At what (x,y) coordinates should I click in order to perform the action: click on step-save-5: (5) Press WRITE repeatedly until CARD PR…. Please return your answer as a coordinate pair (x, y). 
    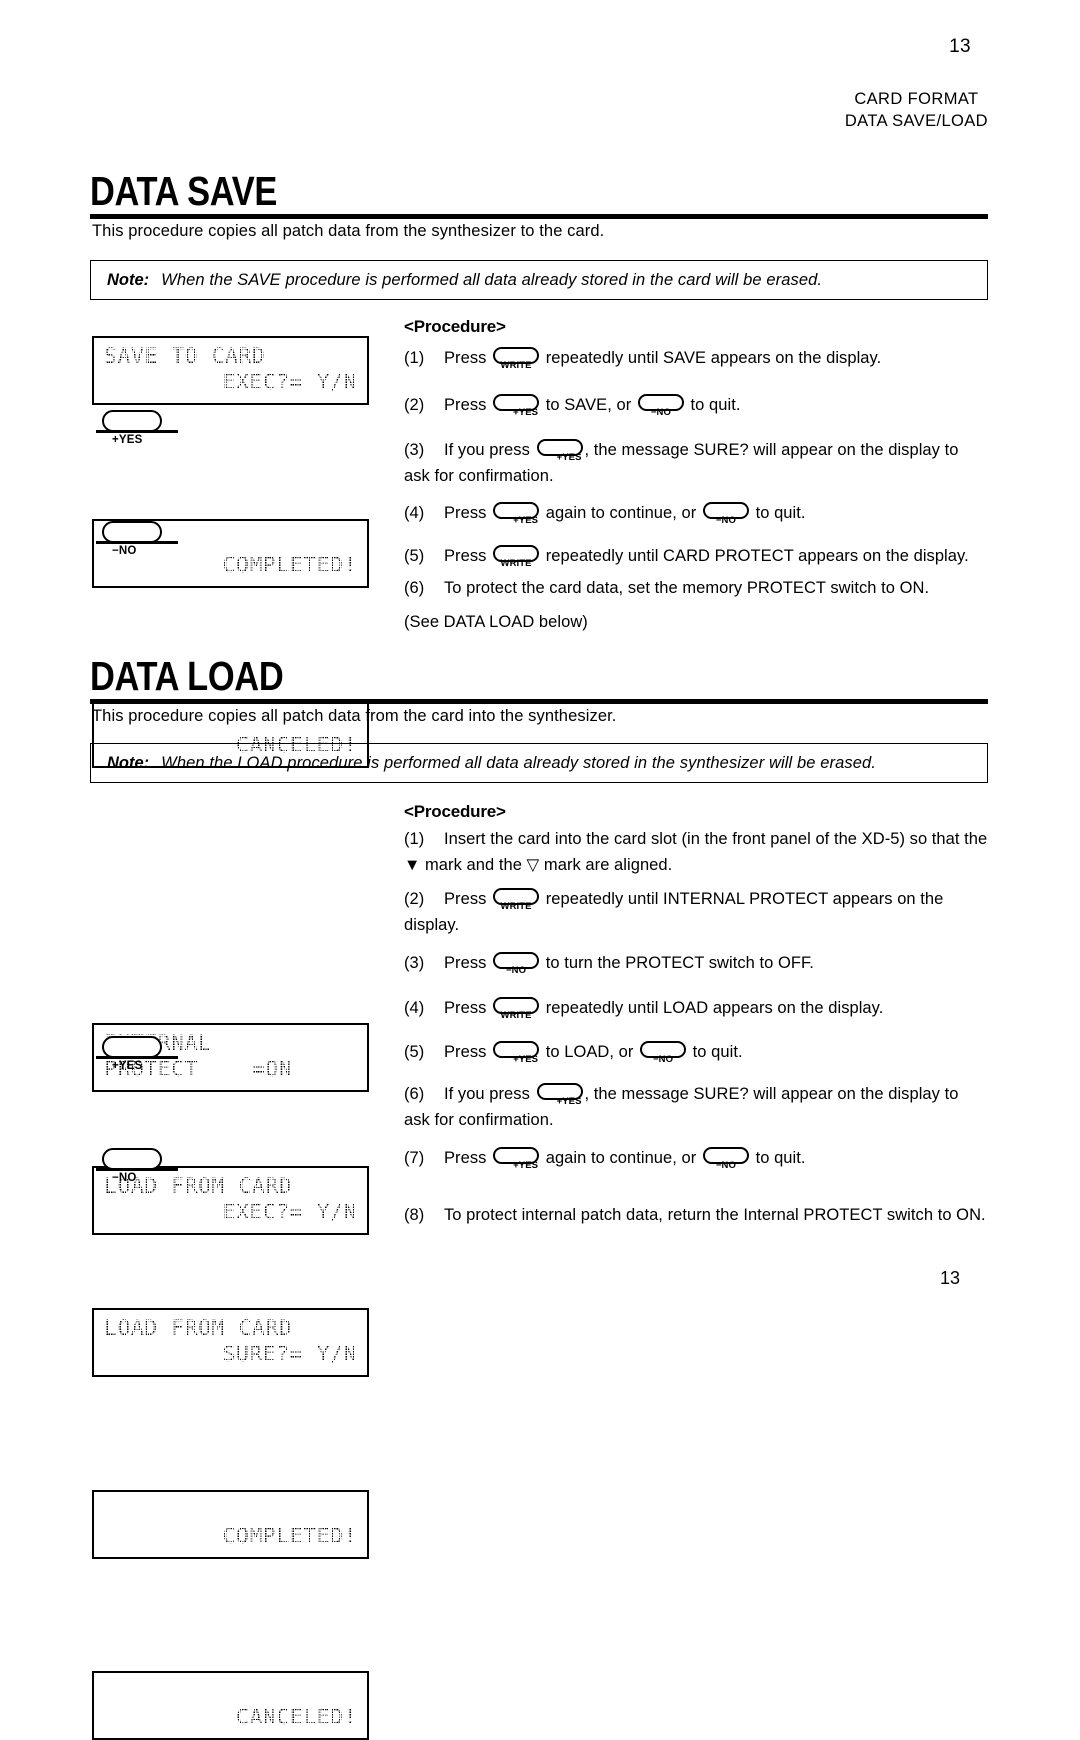
    Looking at the image, I should click on (696, 556).